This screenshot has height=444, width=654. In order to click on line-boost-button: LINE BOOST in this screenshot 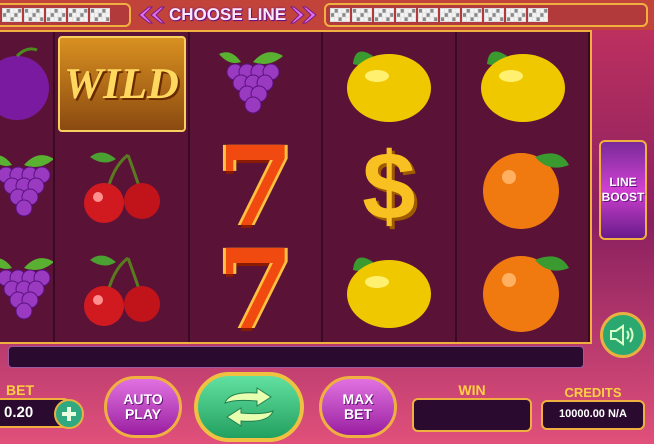, I will do `click(623, 190)`.